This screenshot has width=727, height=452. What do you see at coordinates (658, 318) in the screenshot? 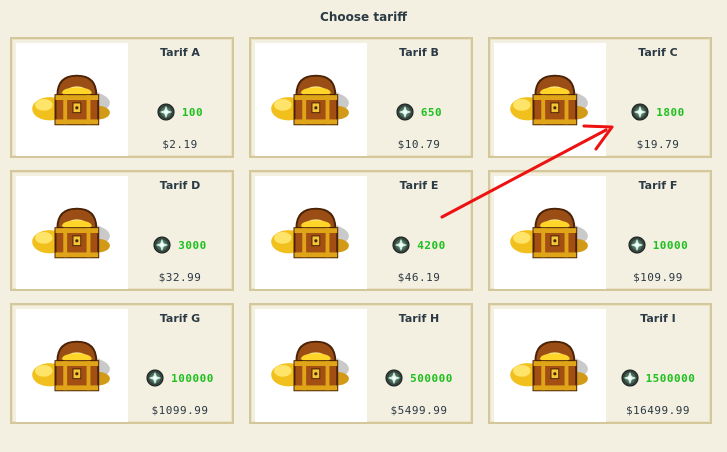
I see `tariff-name: Tarif I` at bounding box center [658, 318].